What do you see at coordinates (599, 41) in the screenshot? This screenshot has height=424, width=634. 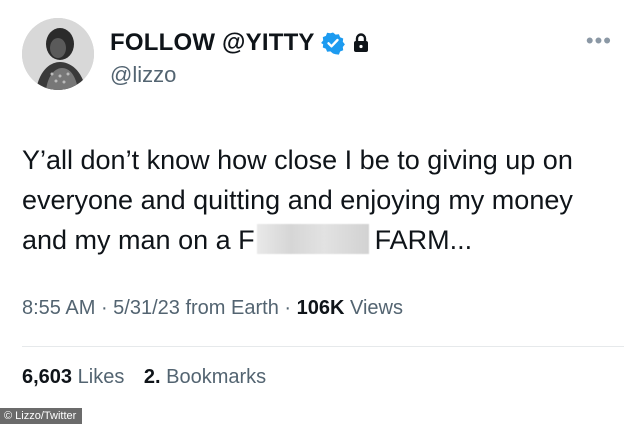 I see `more-icon: •••` at bounding box center [599, 41].